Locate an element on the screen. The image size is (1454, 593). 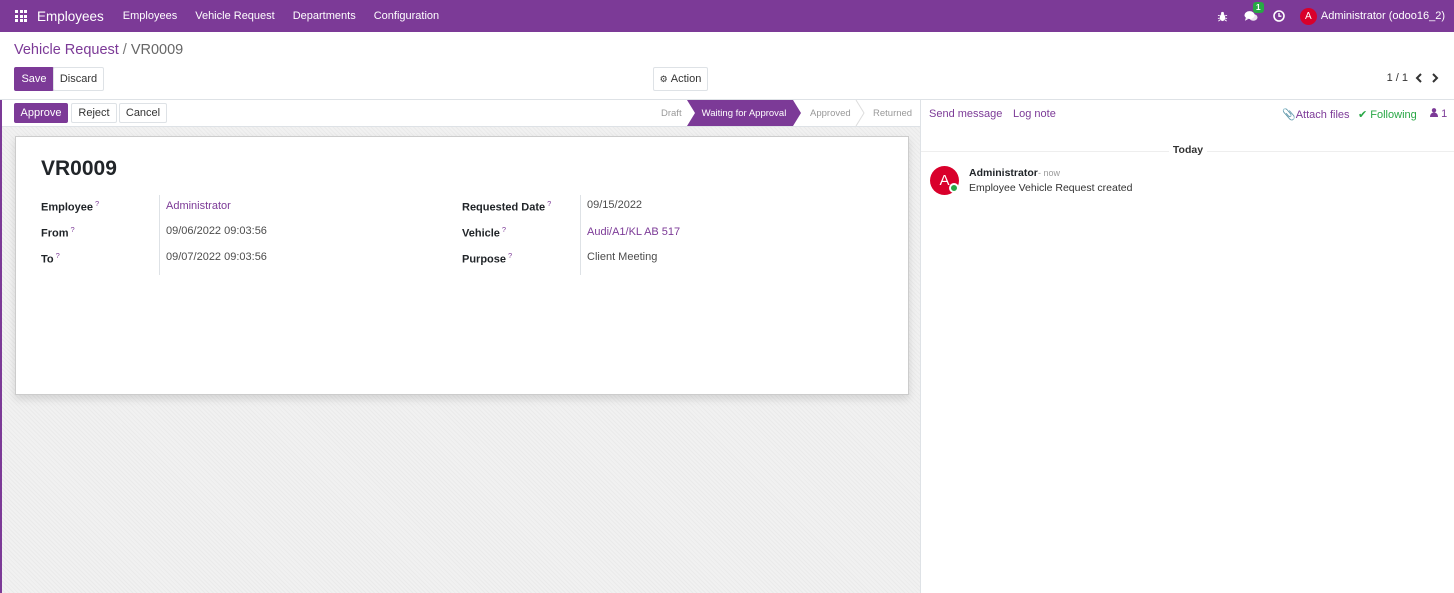
following-button: ✔ Following is located at coordinates (1387, 114).